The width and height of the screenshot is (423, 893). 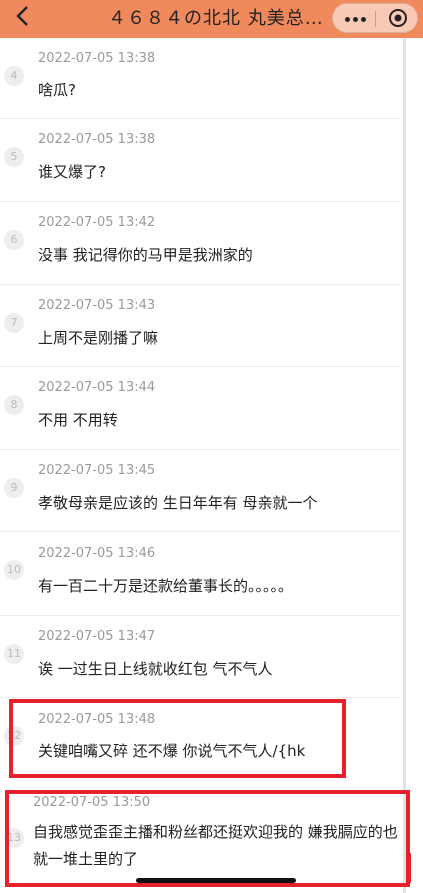 I want to click on message-row: 4 2022-07-05 13:38 啥瓜?, so click(x=200, y=78).